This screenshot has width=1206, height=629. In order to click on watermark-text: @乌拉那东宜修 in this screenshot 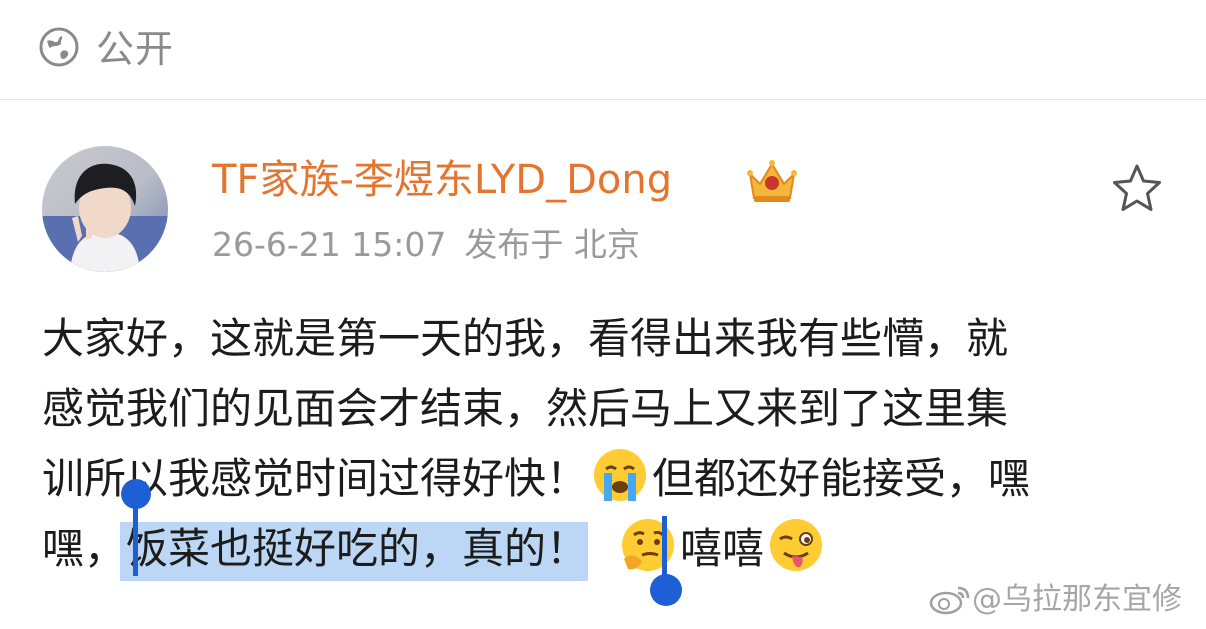, I will do `click(1077, 599)`.